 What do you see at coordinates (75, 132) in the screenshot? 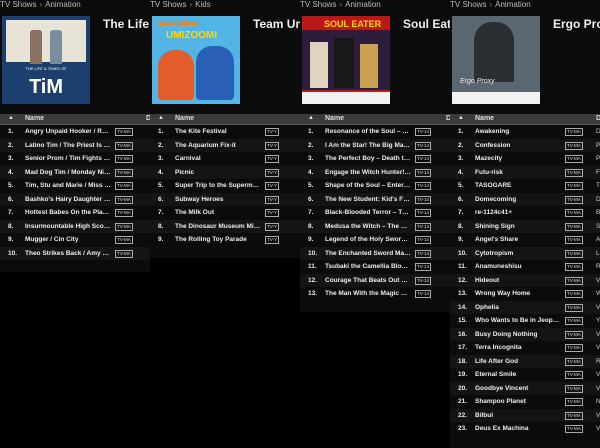
I see `episode-row: 1. Angry Unpaid Hooker / Rodn... TV-MA` at bounding box center [75, 132].